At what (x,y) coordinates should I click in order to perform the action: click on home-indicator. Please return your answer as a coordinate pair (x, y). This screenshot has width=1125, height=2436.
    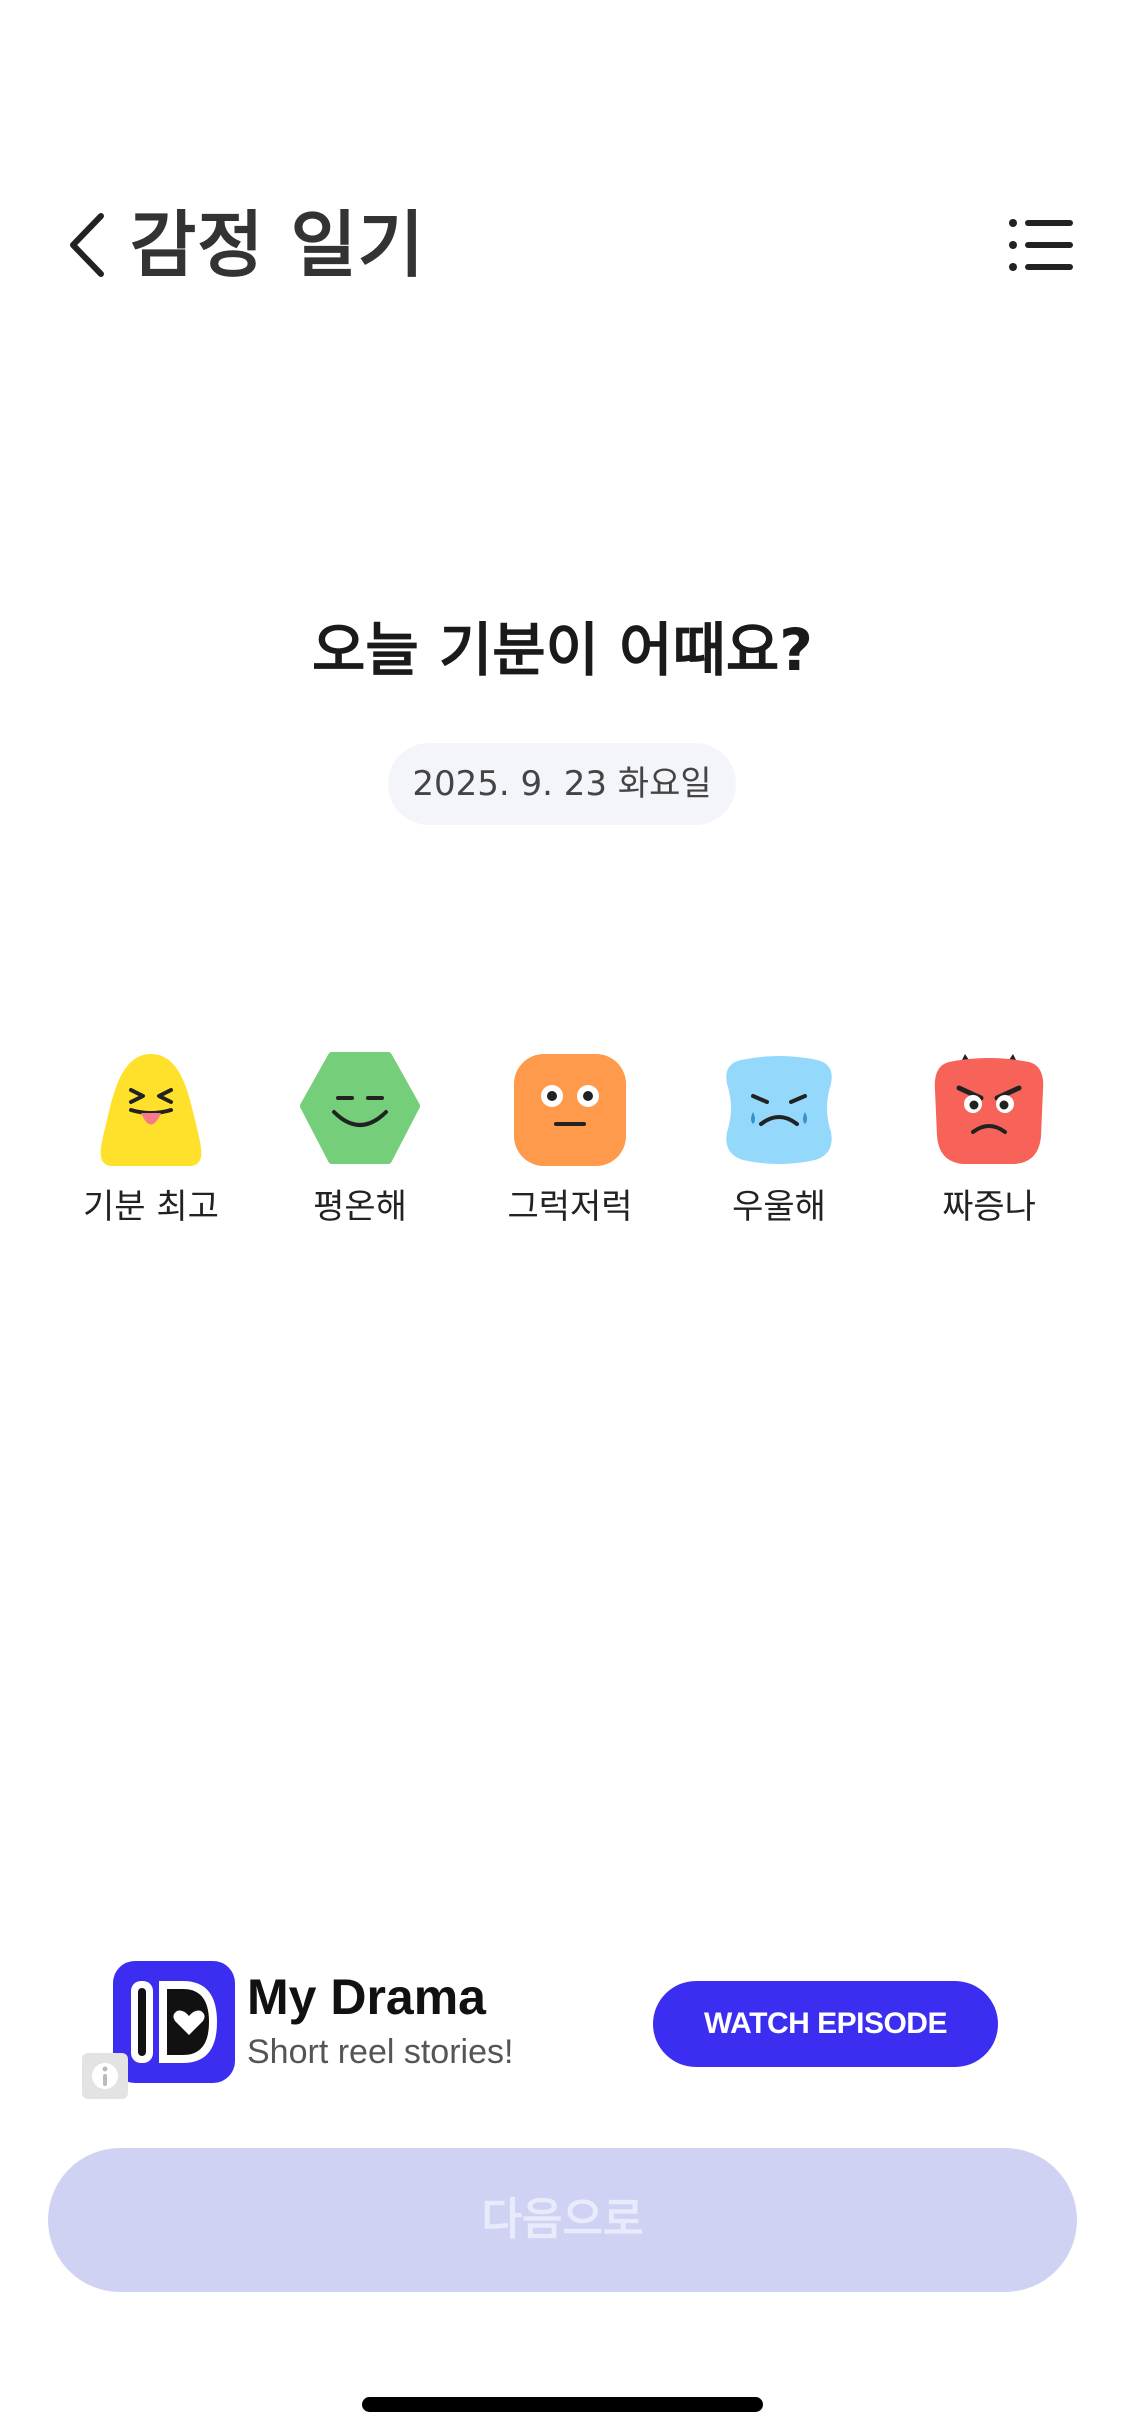
    Looking at the image, I should click on (562, 2404).